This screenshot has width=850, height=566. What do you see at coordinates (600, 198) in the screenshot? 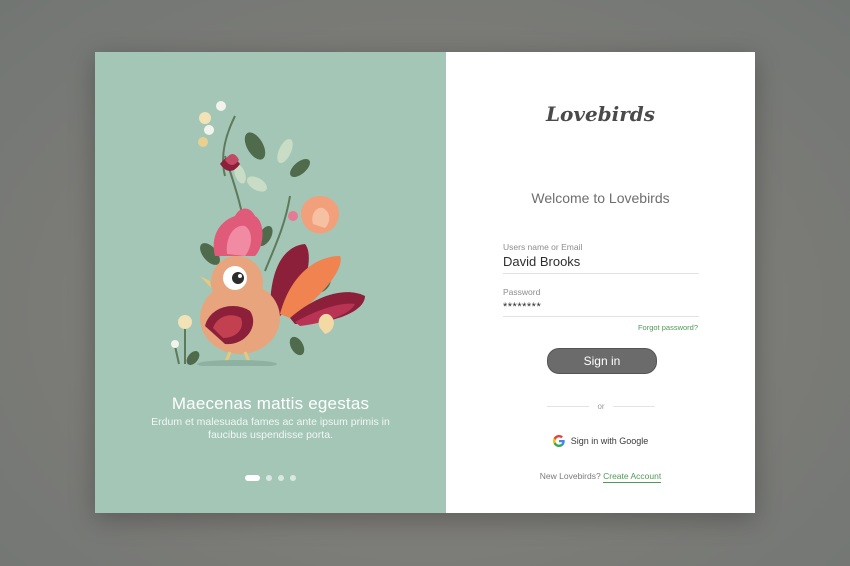
I see `welcome-heading: Welcome to Lovebirds` at bounding box center [600, 198].